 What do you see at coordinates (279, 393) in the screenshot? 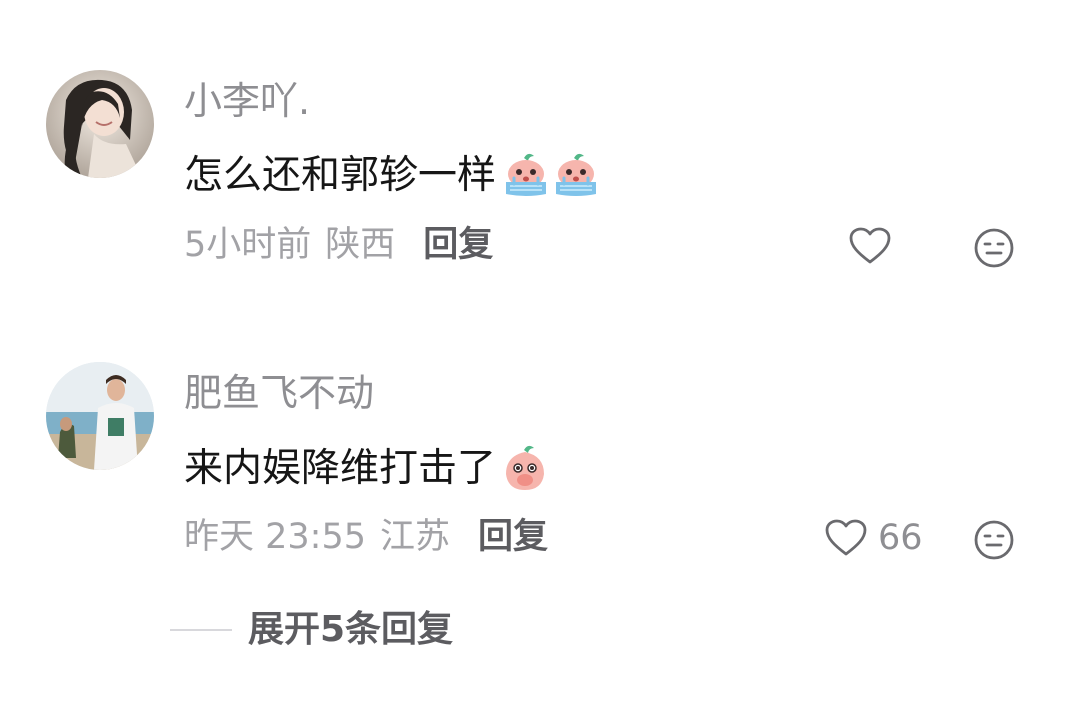
I see `username: 肥鱼飞不动` at bounding box center [279, 393].